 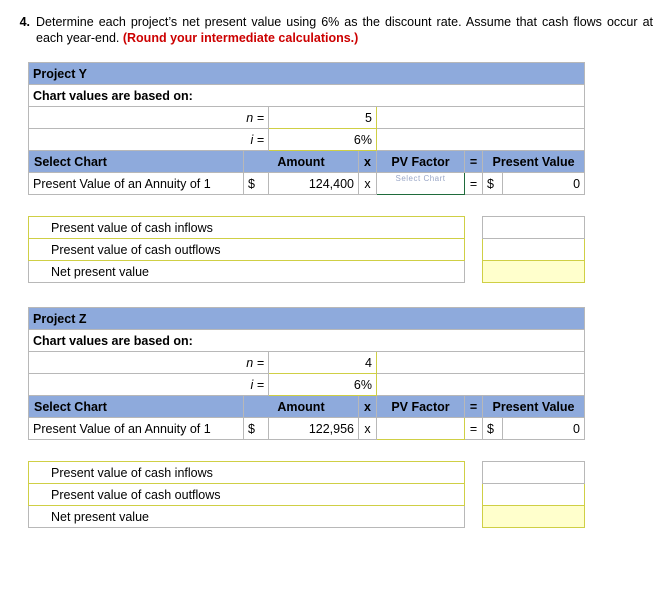 I want to click on project-y-i-input: 6%, so click(x=322, y=139).